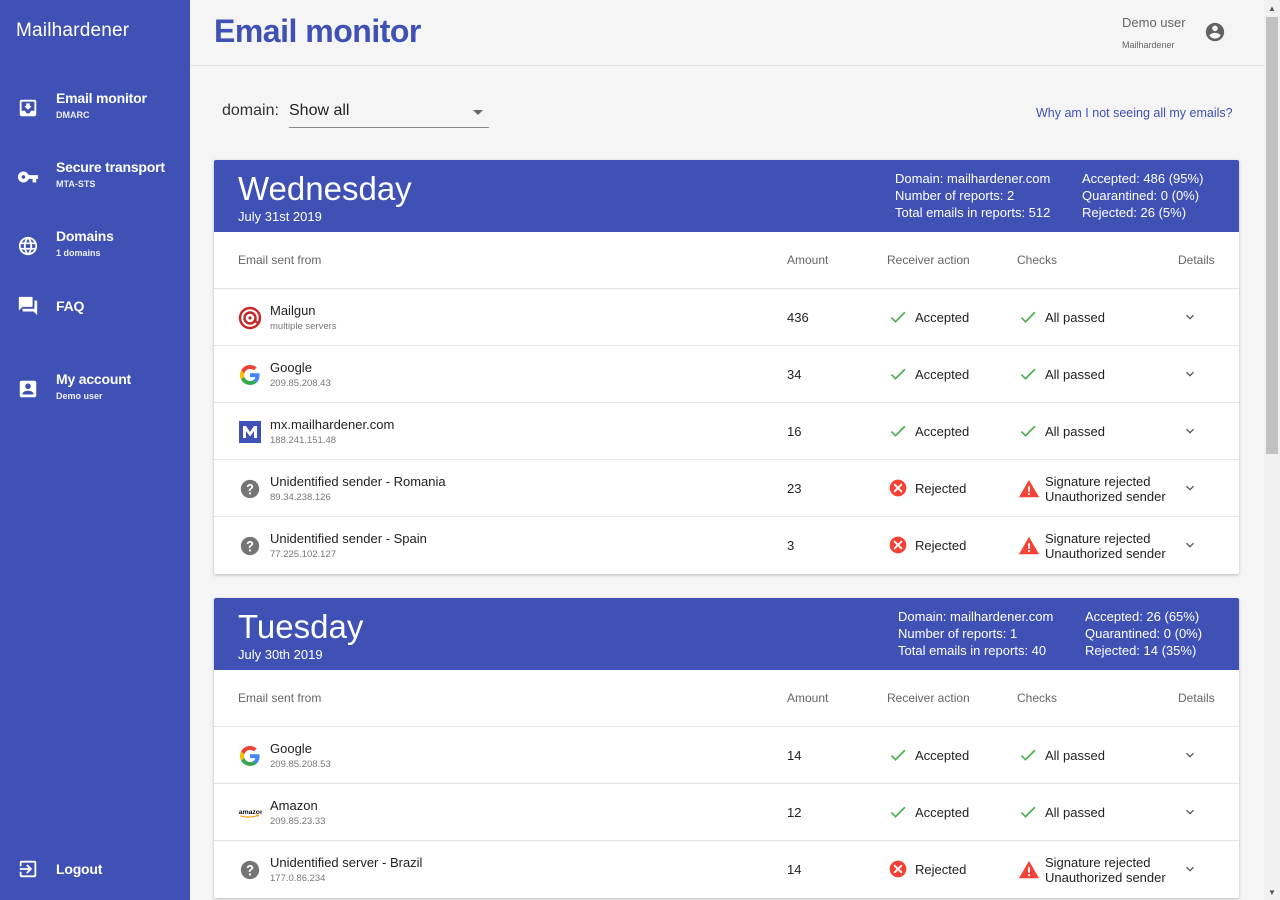  I want to click on domain-select: Show all, so click(389, 113).